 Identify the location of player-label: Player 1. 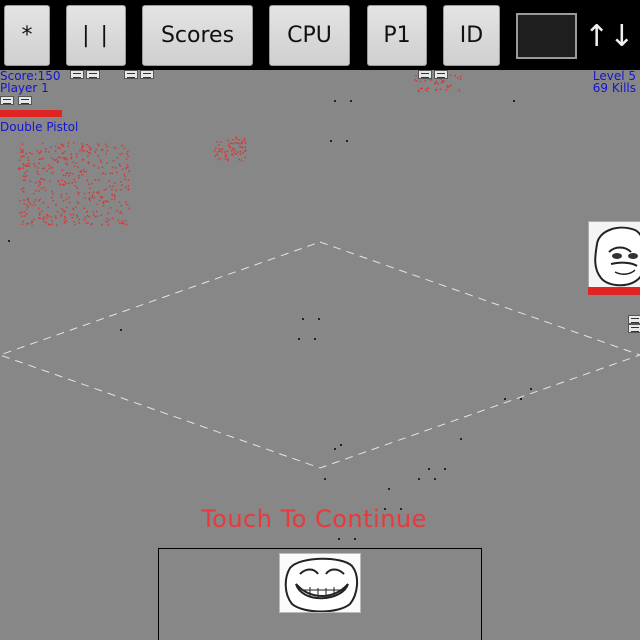
(24, 88).